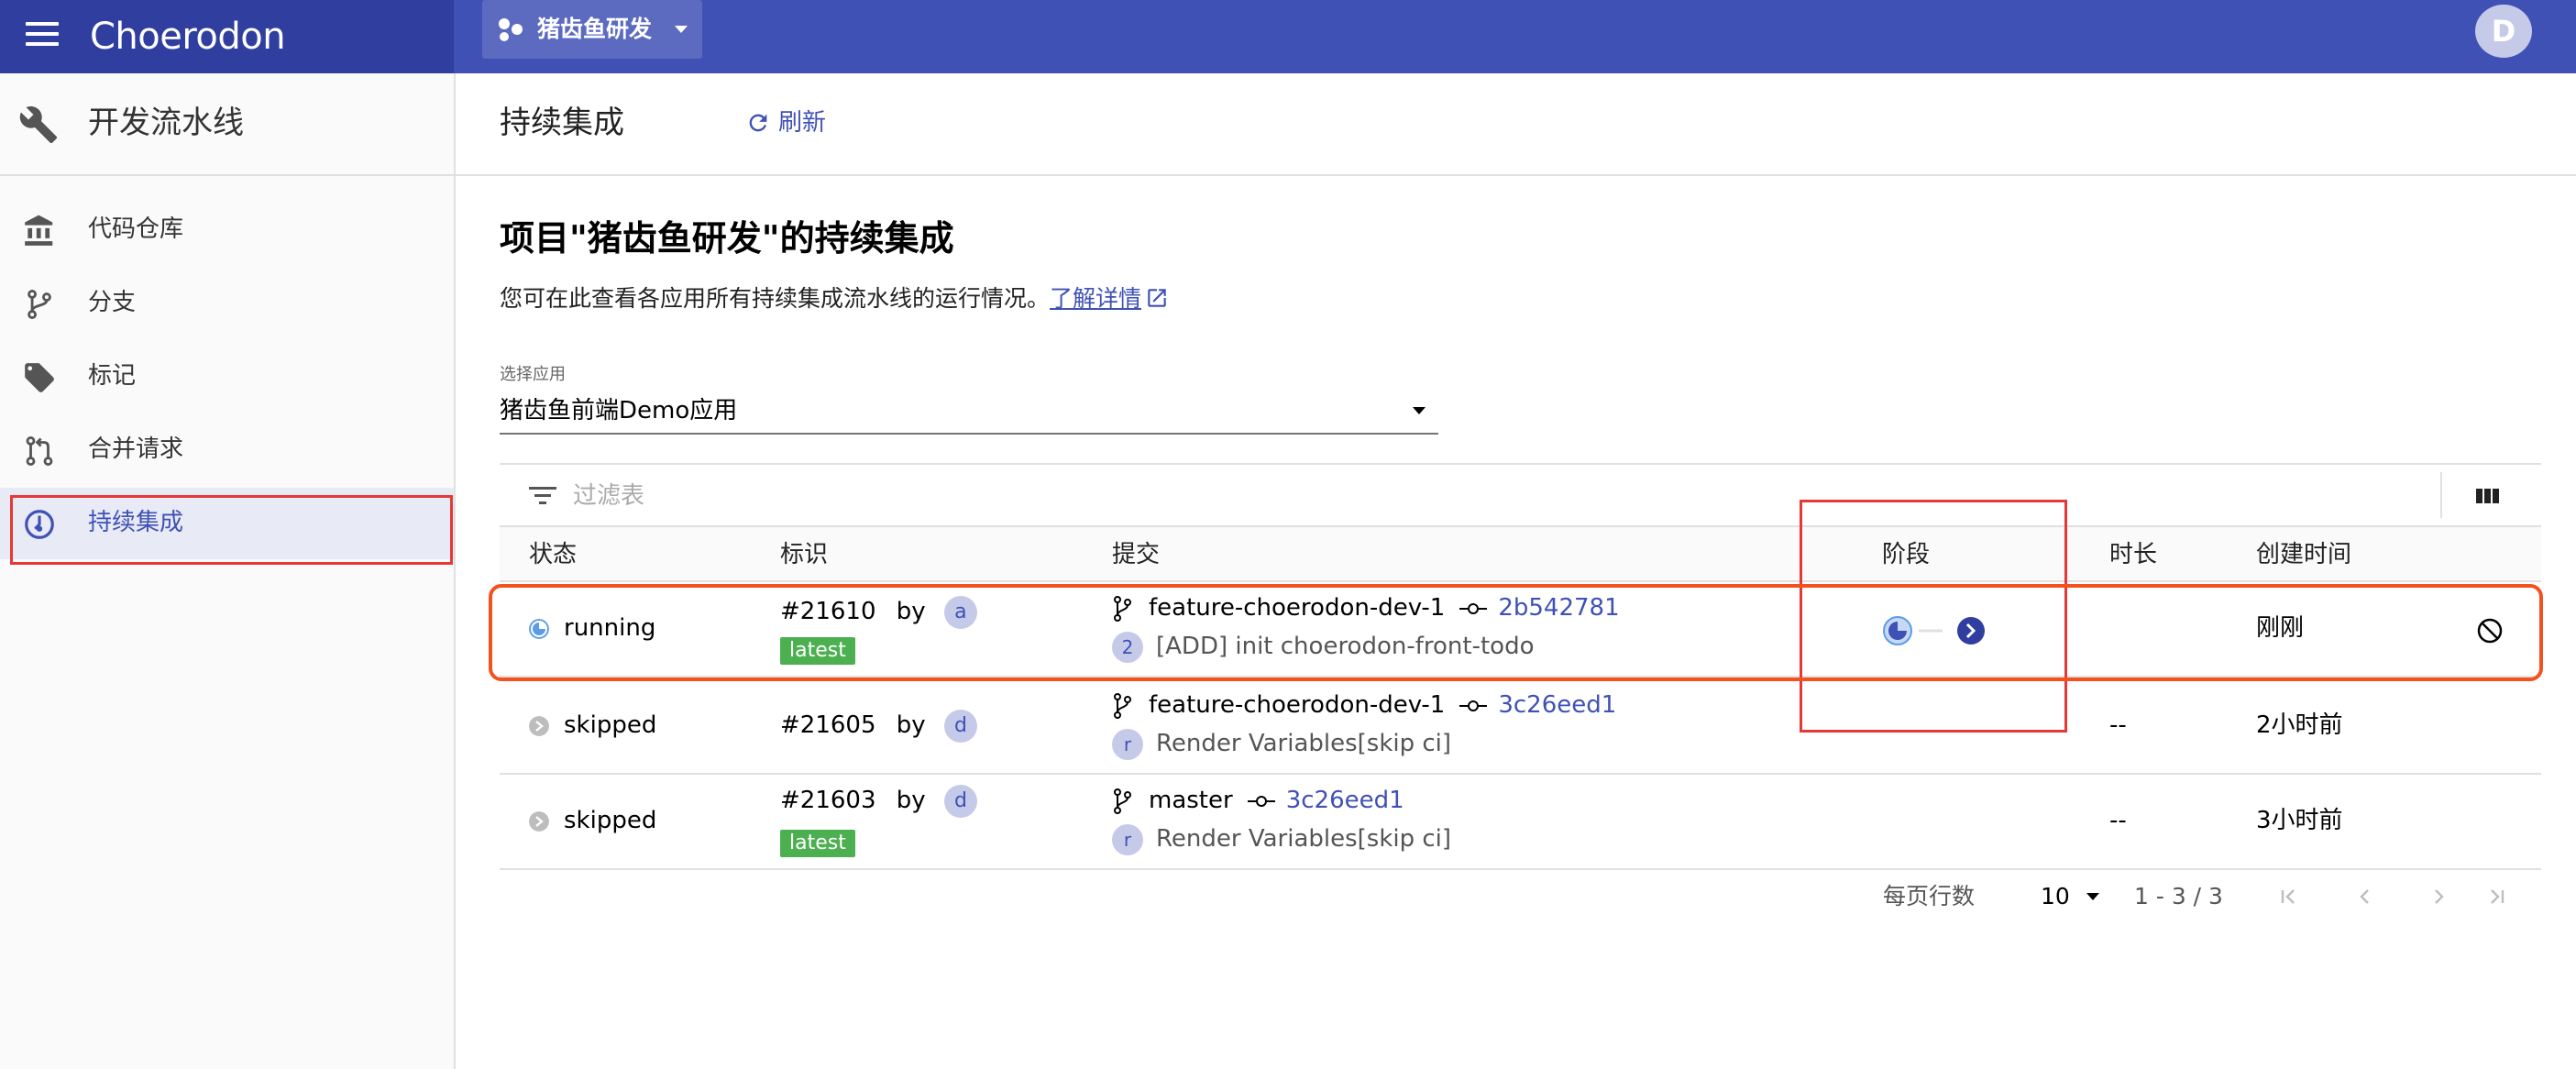  Describe the element at coordinates (1520, 554) in the screenshot. I see `table-header: 状态 标识 提交 阶段 时长 创建时间` at that location.